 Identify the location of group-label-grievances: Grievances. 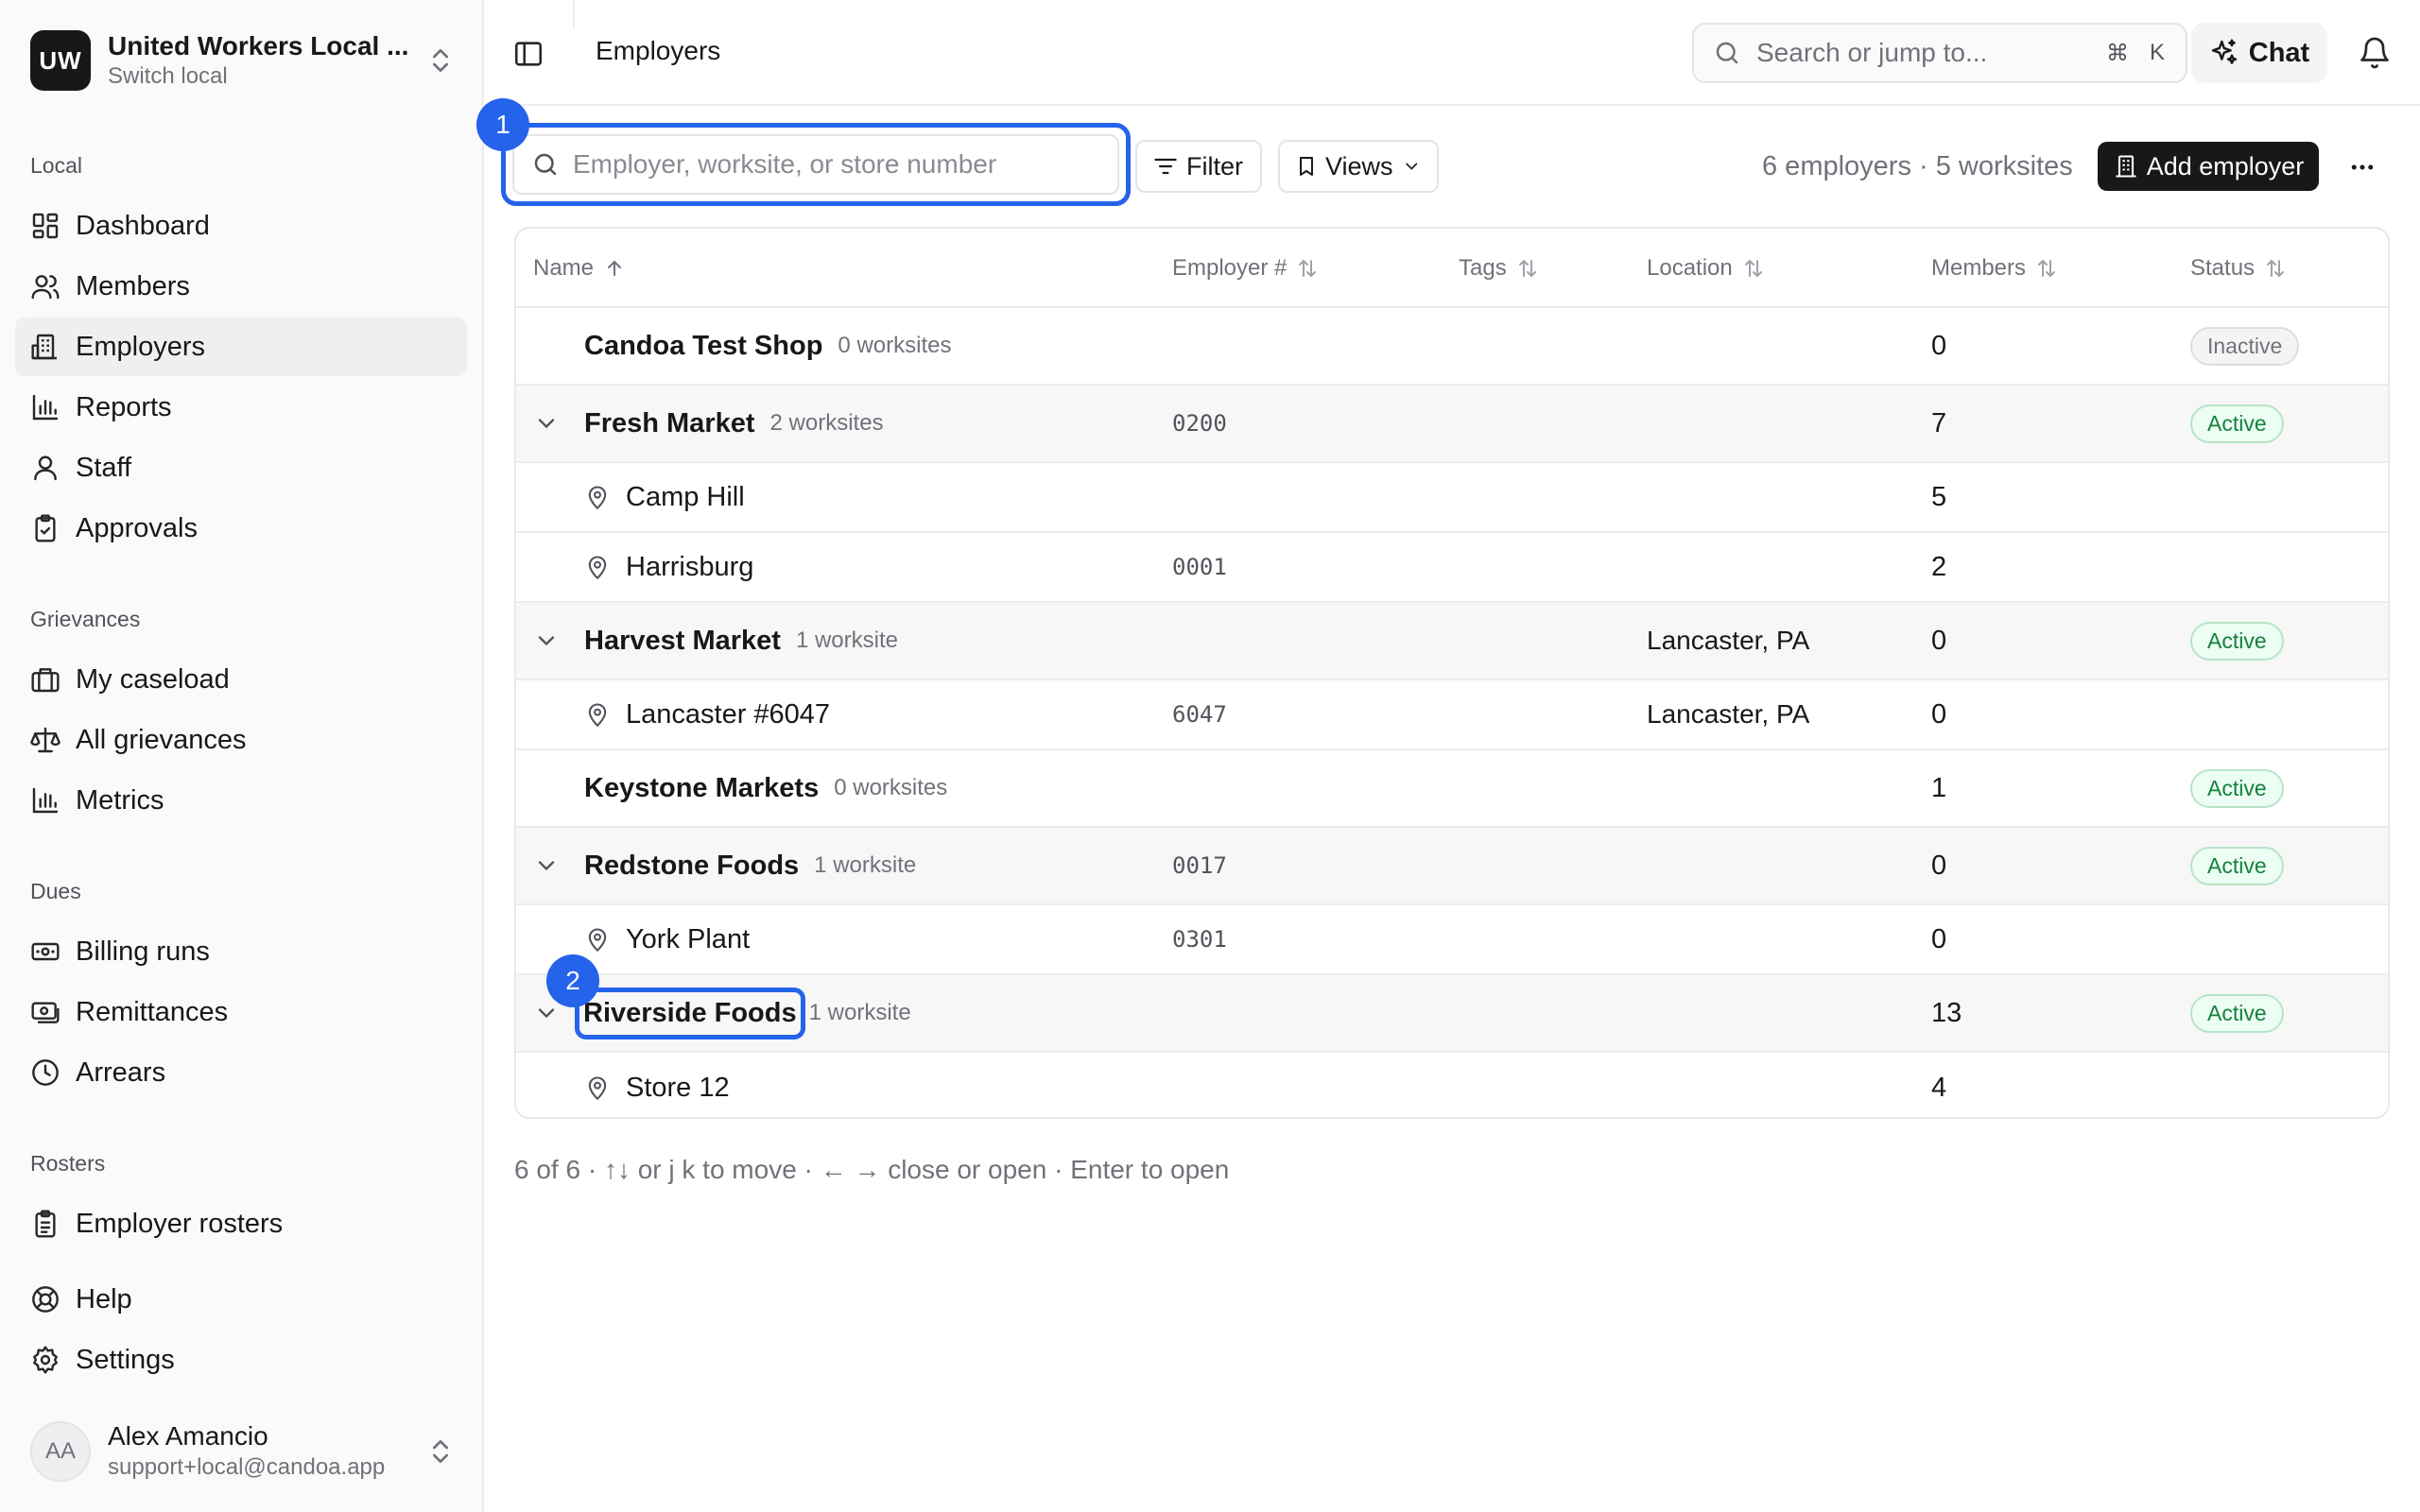
(85, 619).